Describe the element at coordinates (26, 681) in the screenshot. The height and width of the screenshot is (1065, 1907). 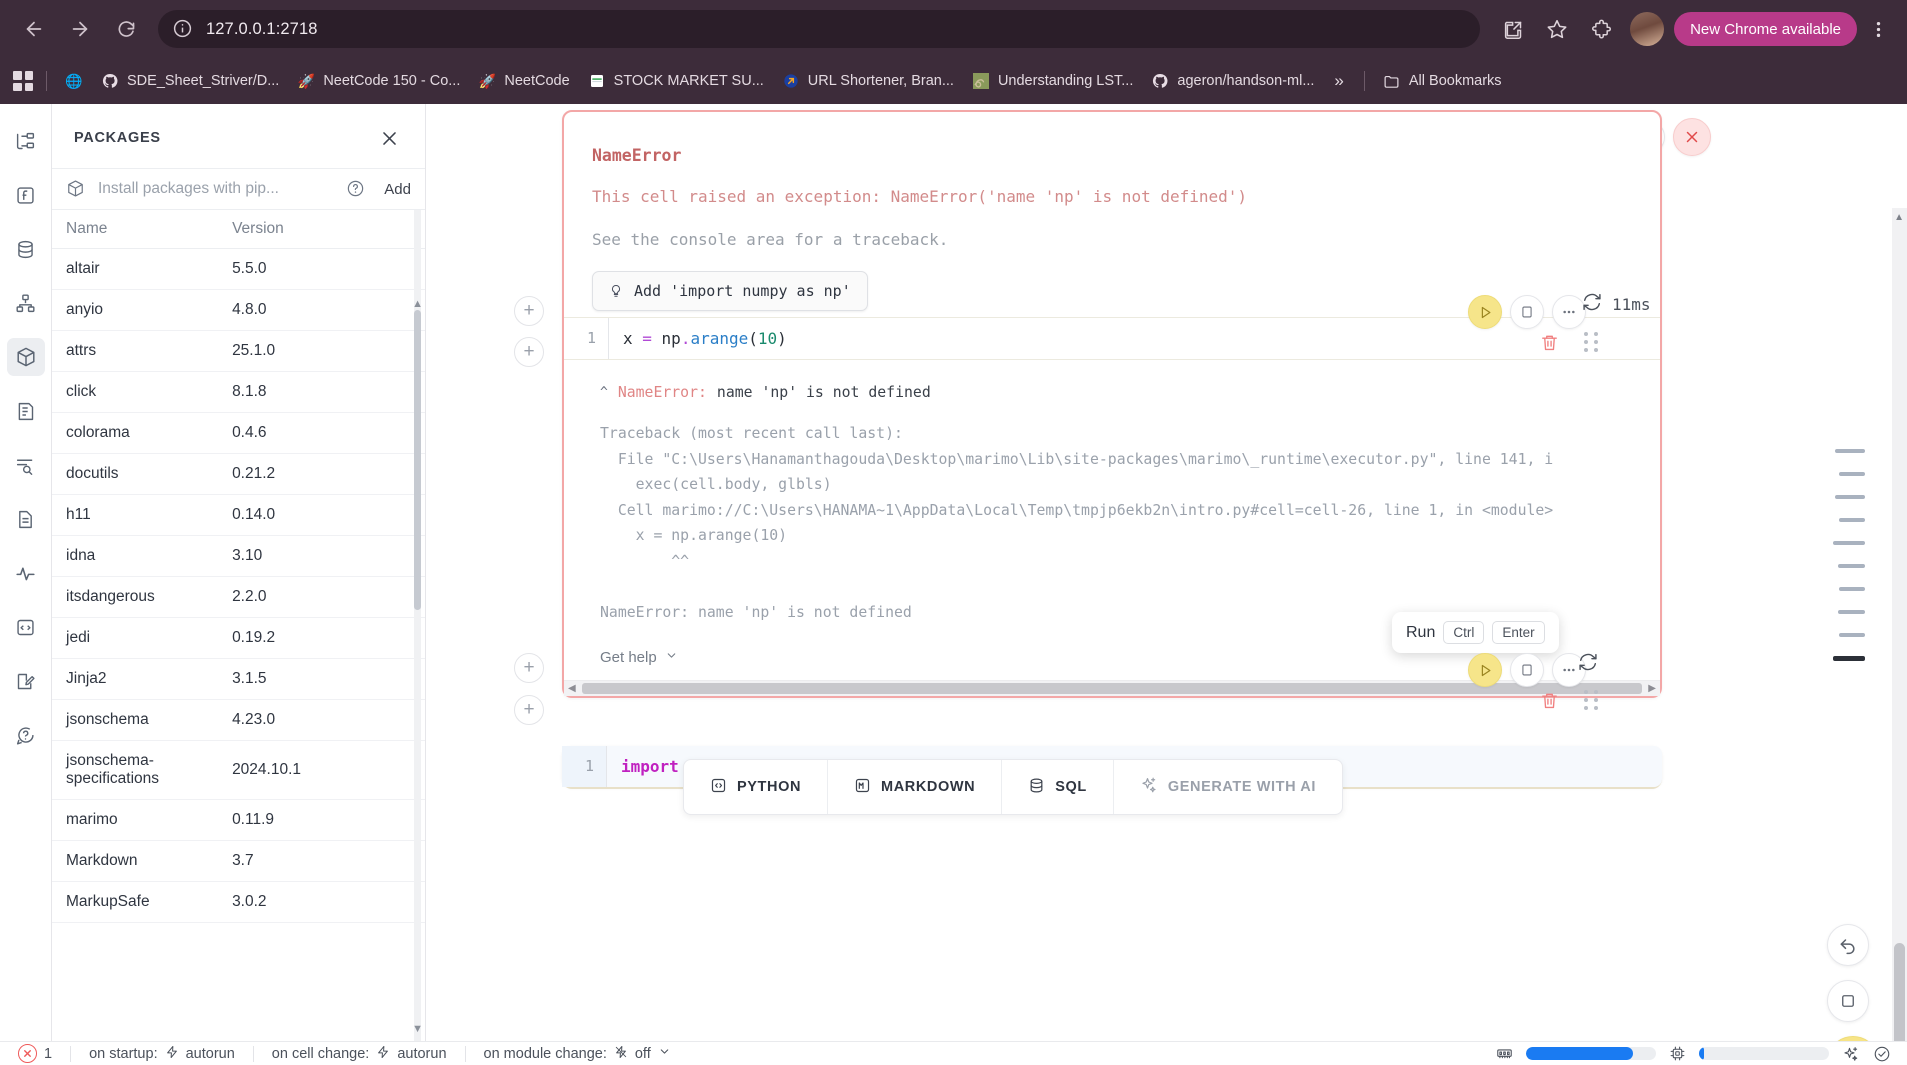
I see `scratchpad-icon` at that location.